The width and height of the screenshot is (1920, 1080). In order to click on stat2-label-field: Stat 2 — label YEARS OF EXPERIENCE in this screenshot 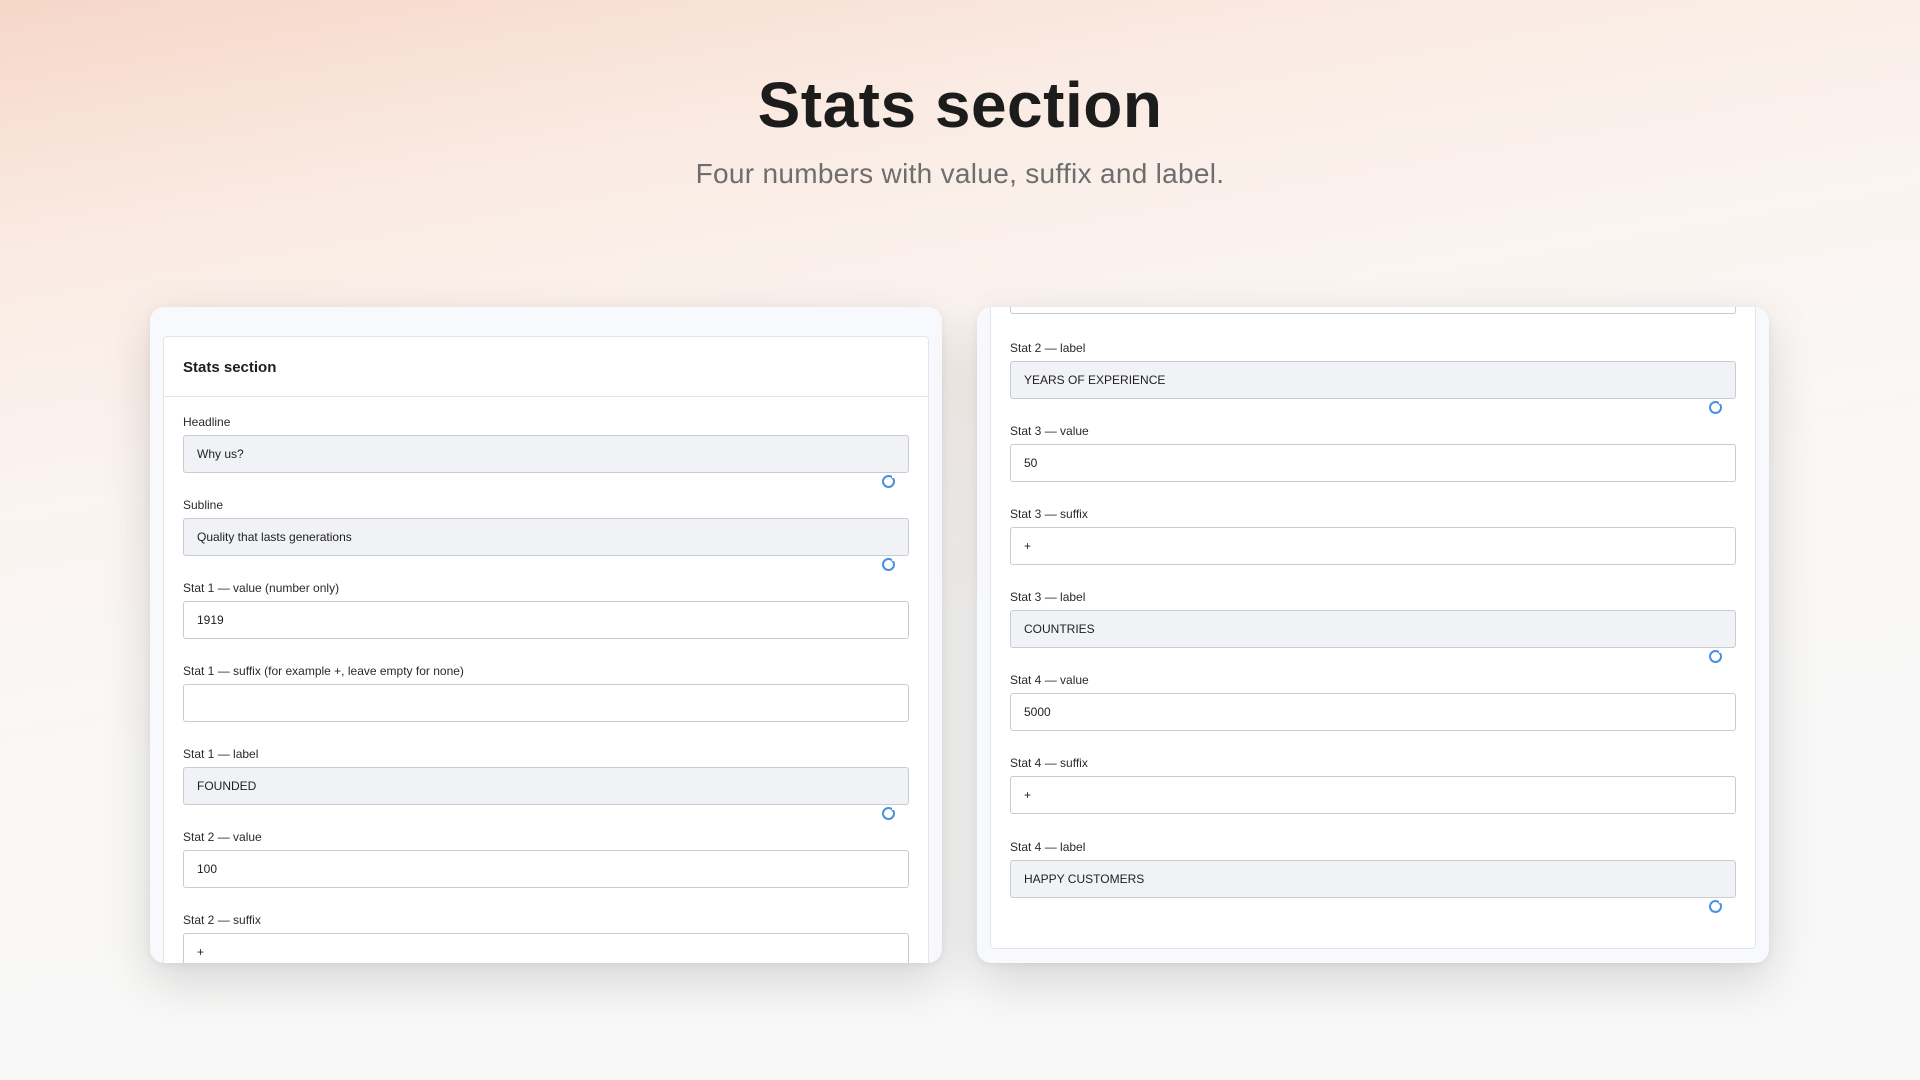, I will do `click(1373, 377)`.